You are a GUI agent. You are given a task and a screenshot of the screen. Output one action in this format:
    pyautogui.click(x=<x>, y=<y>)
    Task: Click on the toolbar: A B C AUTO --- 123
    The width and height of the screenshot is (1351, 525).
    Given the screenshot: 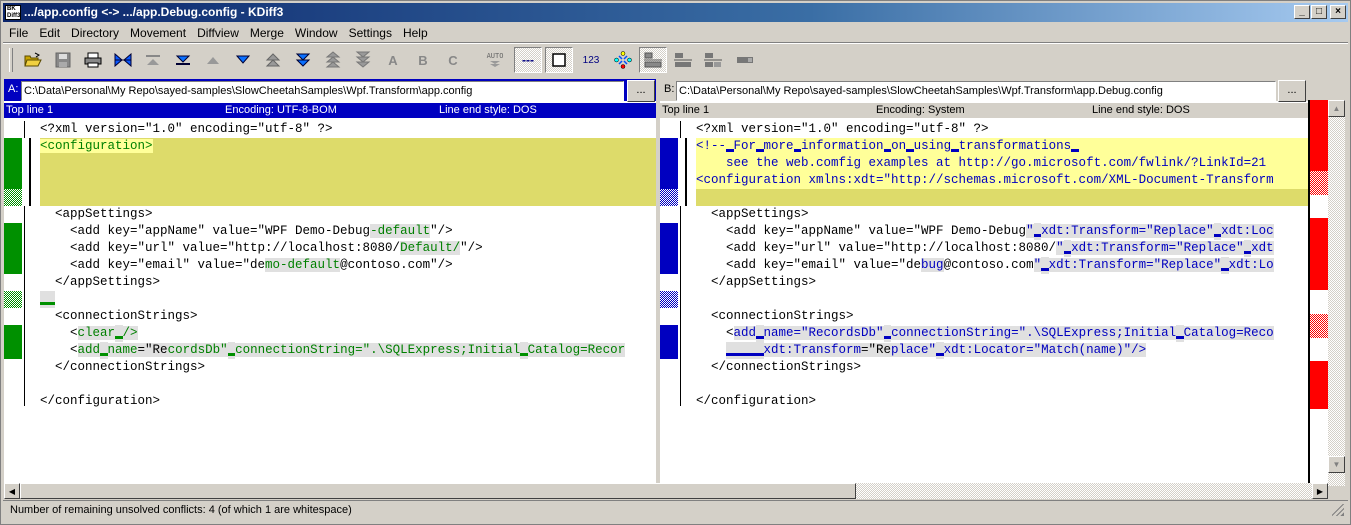 What is the action you would take?
    pyautogui.click(x=675, y=60)
    